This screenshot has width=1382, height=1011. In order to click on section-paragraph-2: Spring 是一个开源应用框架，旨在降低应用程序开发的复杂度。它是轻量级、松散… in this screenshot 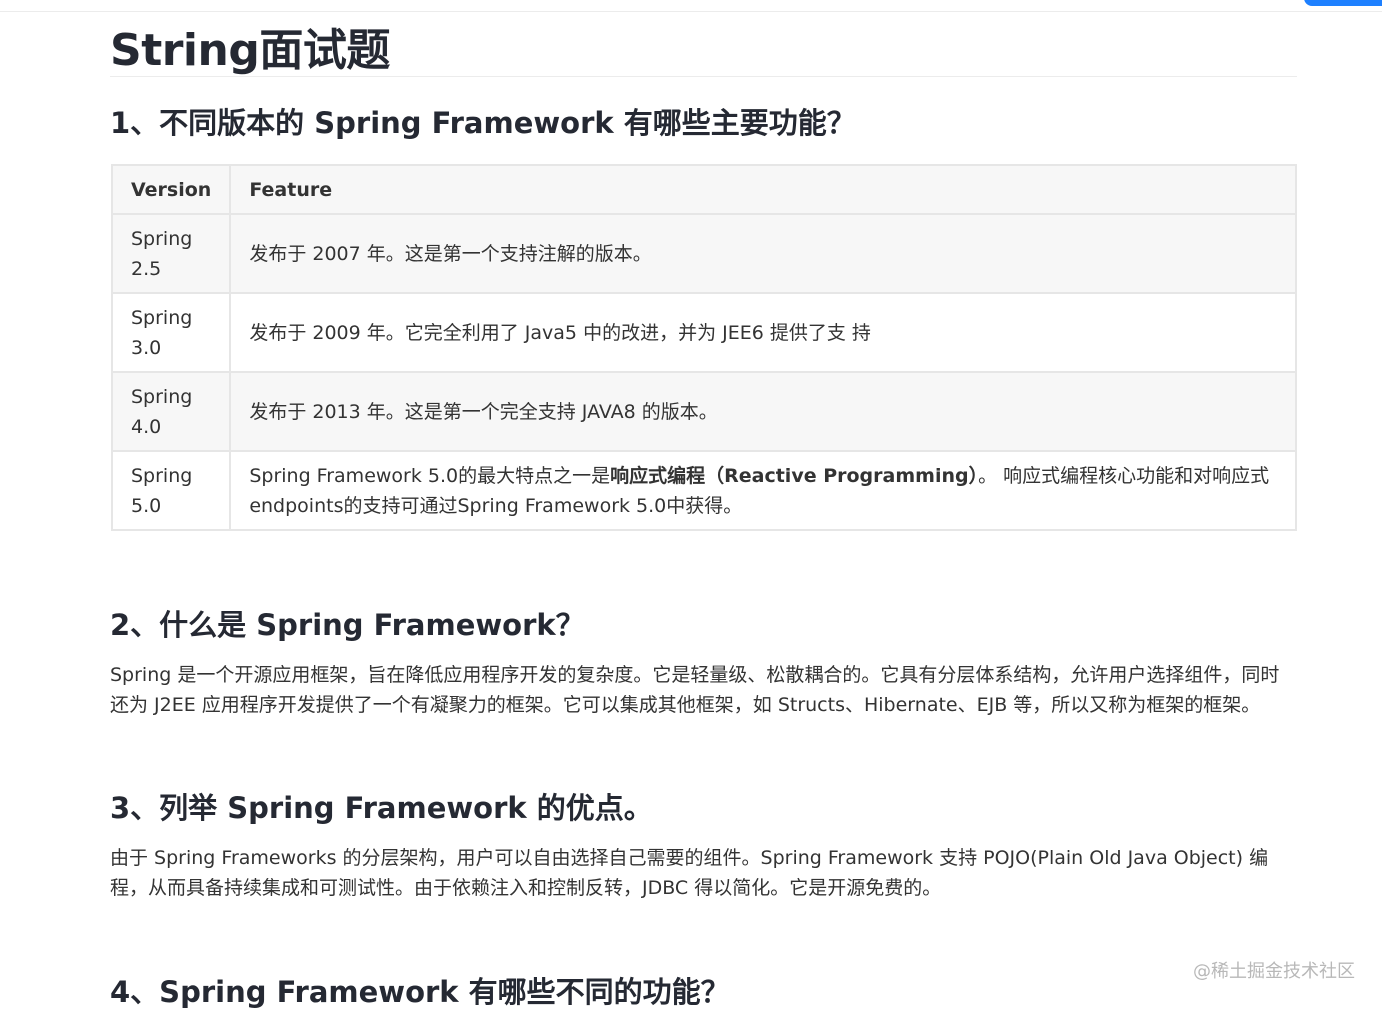, I will do `click(695, 690)`.